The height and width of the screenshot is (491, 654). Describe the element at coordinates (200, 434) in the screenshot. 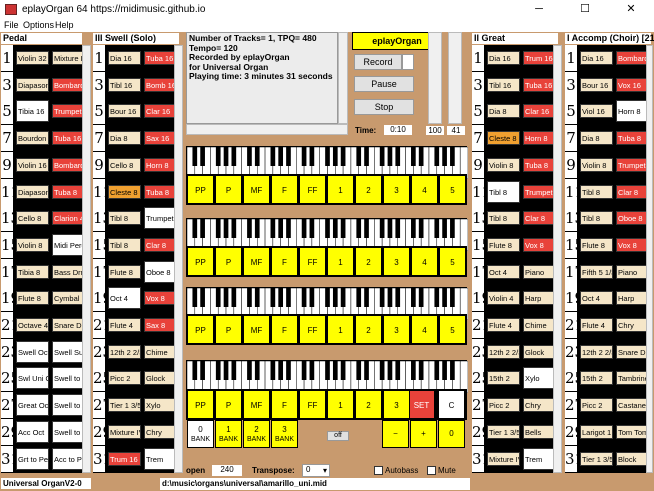

I see `bank-button: 0 BANK` at that location.